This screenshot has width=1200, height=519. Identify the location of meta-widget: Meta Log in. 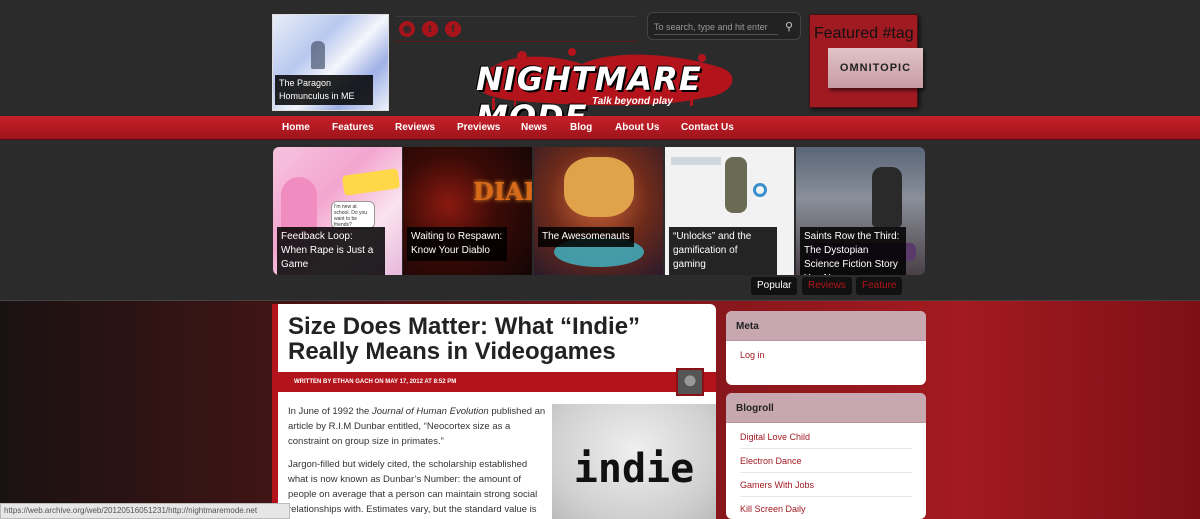
(826, 348).